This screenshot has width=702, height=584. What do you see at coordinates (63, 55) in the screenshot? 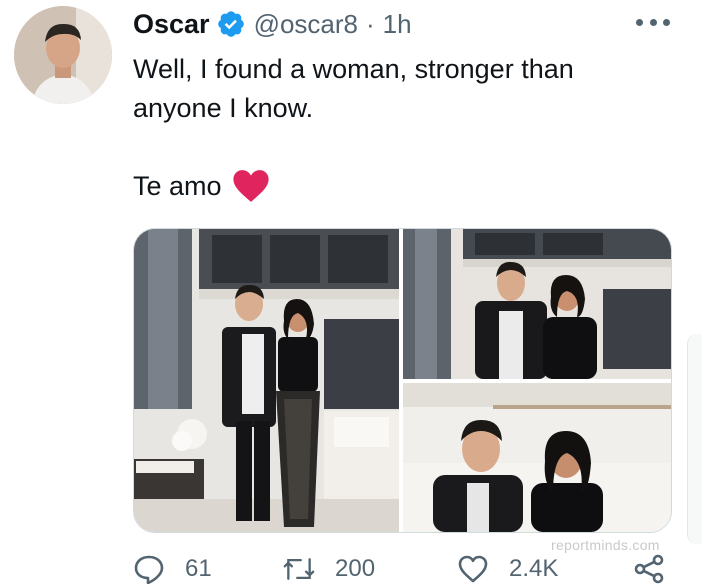
I see `avatar` at bounding box center [63, 55].